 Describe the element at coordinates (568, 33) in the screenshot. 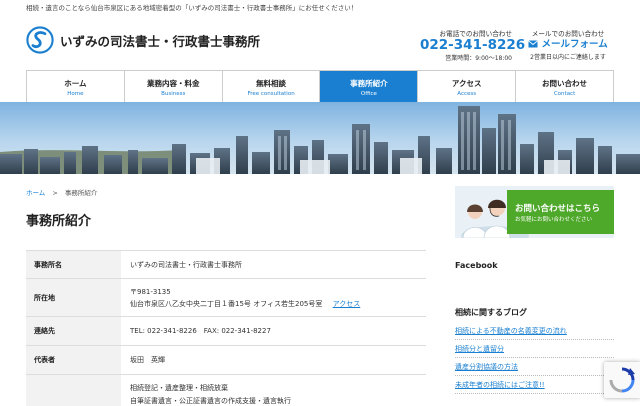

I see `mail-label: メールでのお問い合わせ` at that location.